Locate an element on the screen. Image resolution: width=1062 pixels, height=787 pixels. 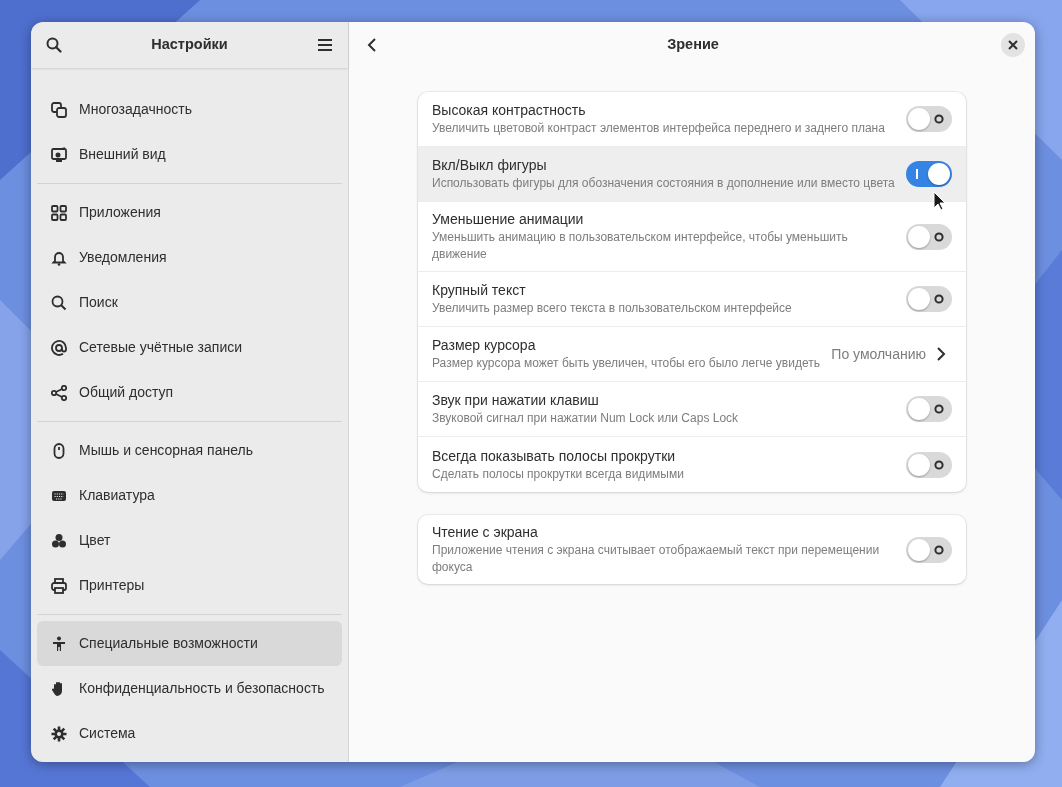
close-button is located at coordinates (1013, 45).